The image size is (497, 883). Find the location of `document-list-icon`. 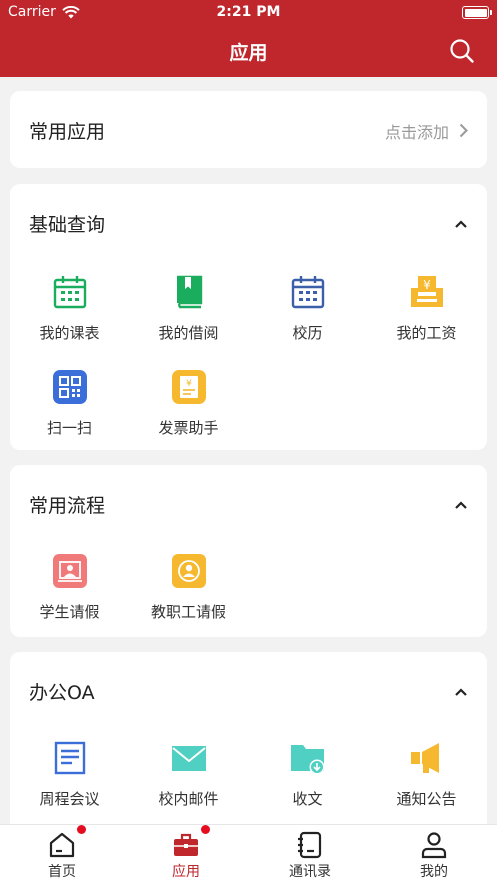

document-list-icon is located at coordinates (69, 758).